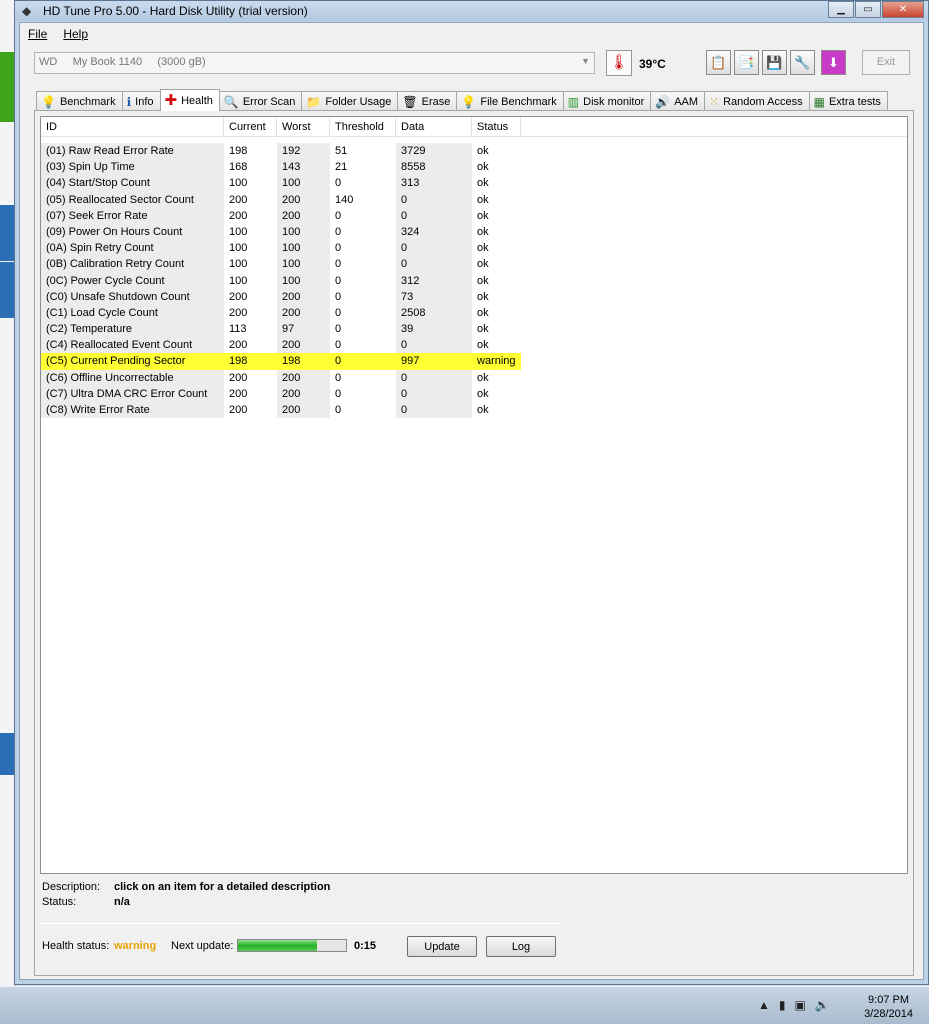 The image size is (929, 1024). I want to click on file-benchmark-icon: 💡, so click(469, 101).